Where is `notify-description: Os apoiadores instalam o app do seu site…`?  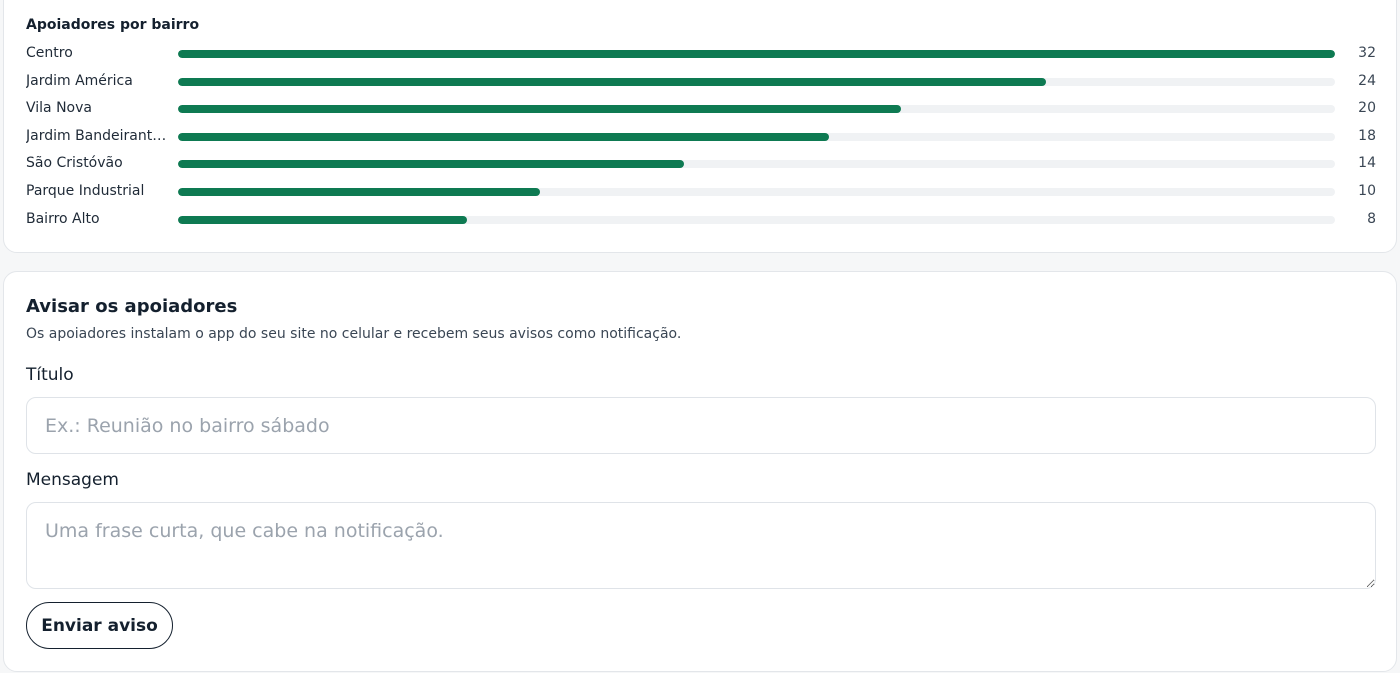
notify-description: Os apoiadores instalam o app do seu site… is located at coordinates (354, 334).